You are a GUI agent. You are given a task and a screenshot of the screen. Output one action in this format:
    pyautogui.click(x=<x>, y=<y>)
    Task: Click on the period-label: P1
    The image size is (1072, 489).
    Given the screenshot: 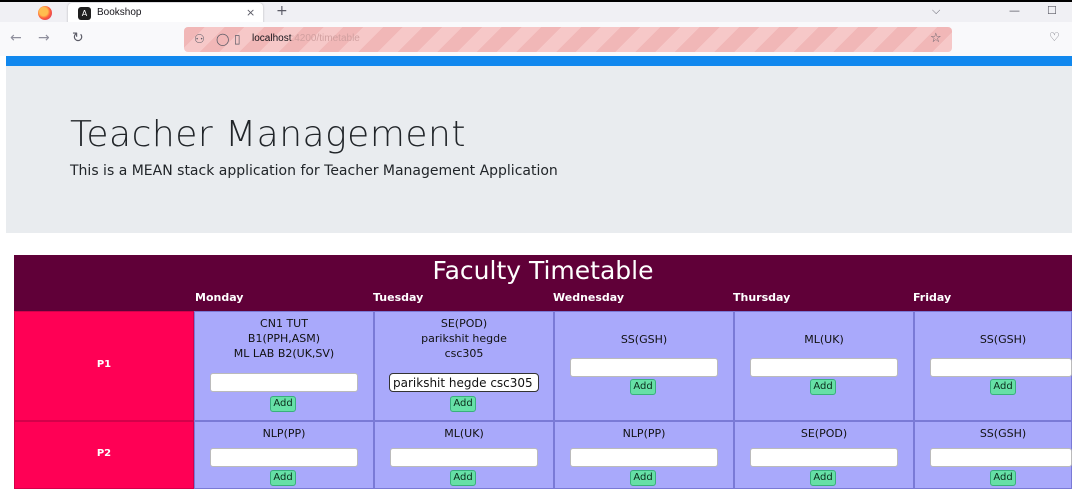 What is the action you would take?
    pyautogui.click(x=104, y=364)
    